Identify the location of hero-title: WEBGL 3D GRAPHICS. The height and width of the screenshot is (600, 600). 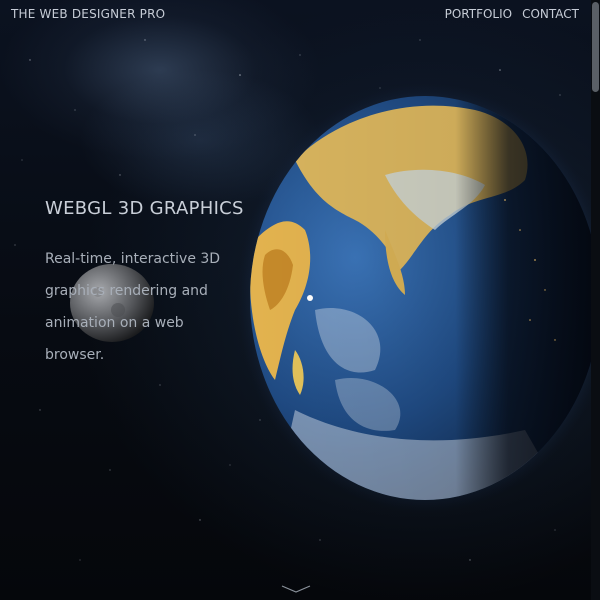
(144, 208).